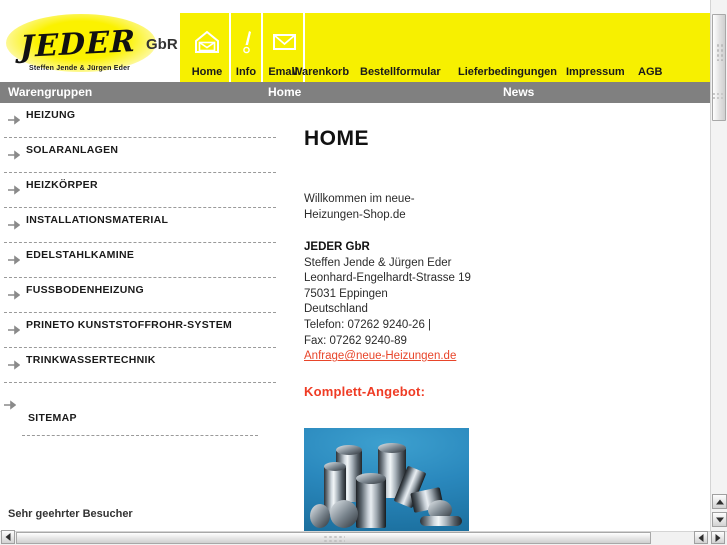 This screenshot has width=727, height=545. I want to click on chevron-right-icon, so click(718, 537).